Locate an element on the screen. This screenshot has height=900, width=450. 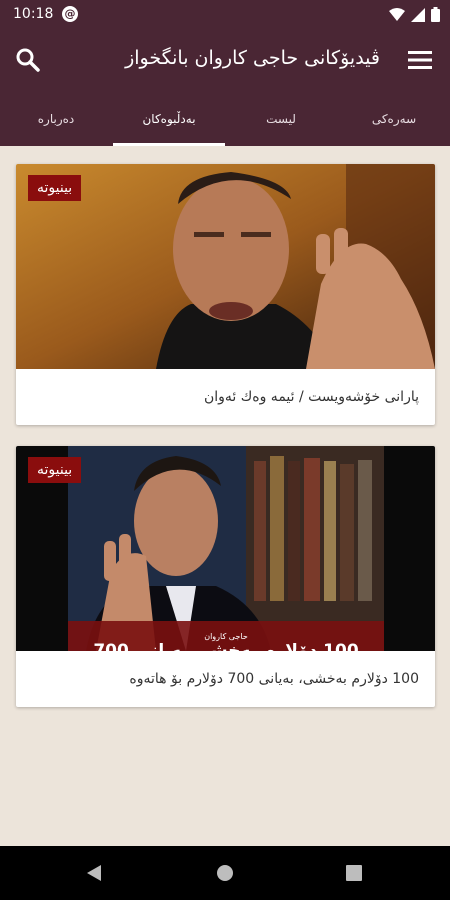
active-tab-indicator is located at coordinates (169, 144).